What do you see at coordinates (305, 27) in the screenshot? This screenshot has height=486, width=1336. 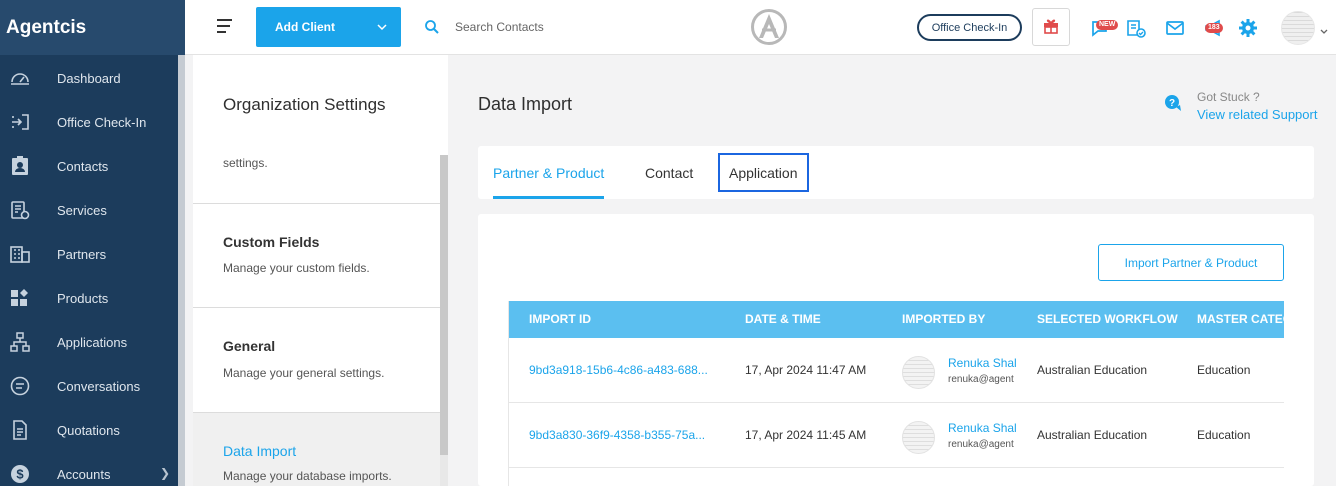 I see `add-client-label: Add Client` at bounding box center [305, 27].